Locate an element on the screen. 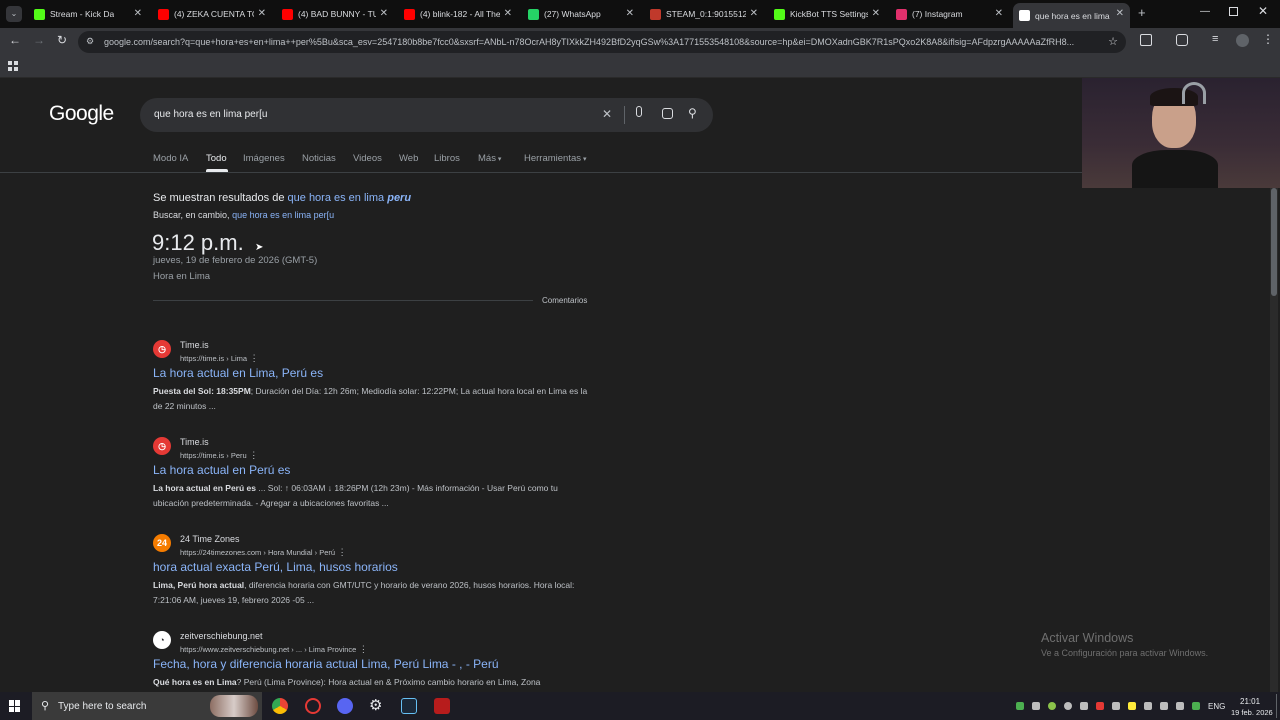 The image size is (1280, 720). result-url: https://time.is › Peru ⋮ is located at coordinates (219, 455).